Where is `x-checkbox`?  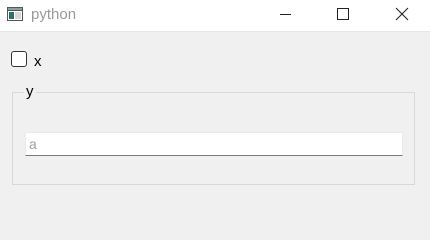
x-checkbox is located at coordinates (19, 59).